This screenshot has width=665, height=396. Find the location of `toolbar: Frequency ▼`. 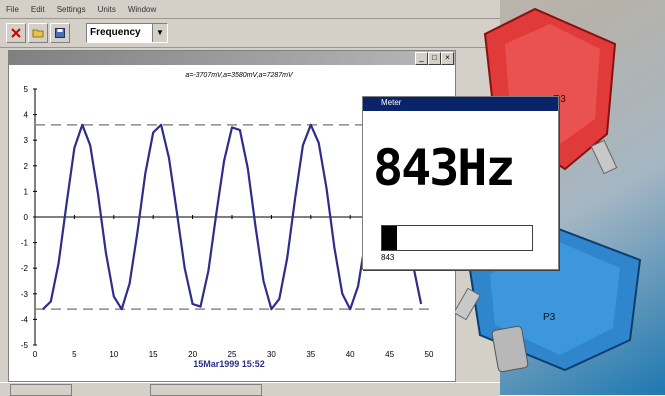

toolbar: Frequency ▼ is located at coordinates (250, 33).